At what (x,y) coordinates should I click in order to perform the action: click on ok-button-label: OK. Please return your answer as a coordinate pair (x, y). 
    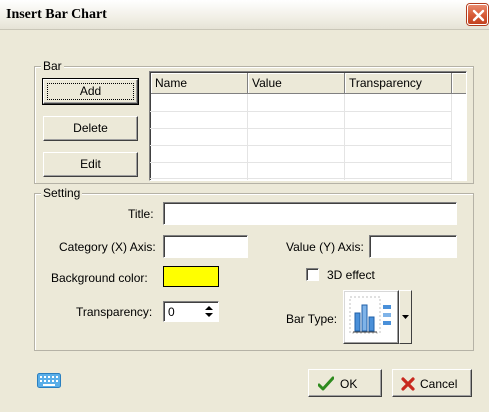
    Looking at the image, I should click on (349, 384).